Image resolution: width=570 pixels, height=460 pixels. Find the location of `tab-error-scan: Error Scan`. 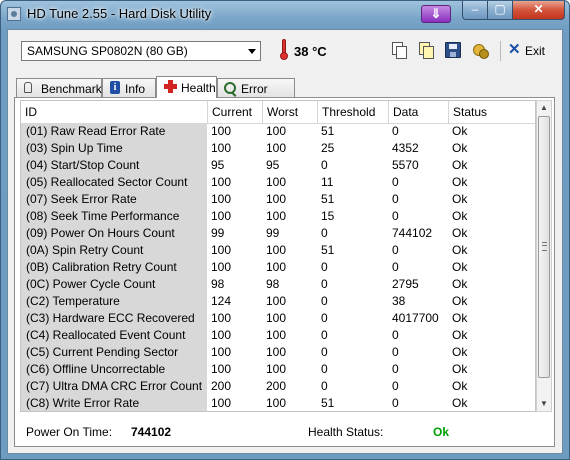

tab-error-scan: Error Scan is located at coordinates (256, 94).